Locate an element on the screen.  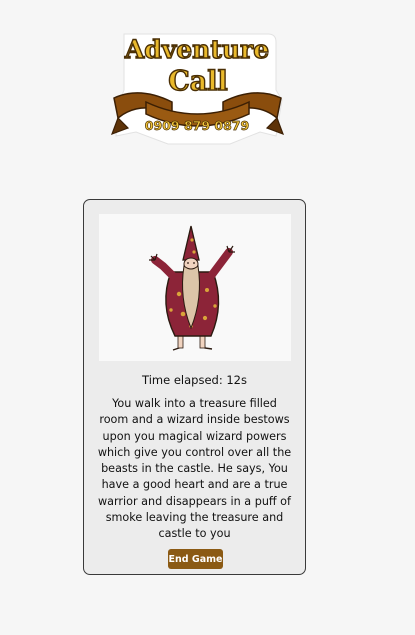
logo-graphic: Adventure Call 0909 879 0879 is located at coordinates (197, 89).